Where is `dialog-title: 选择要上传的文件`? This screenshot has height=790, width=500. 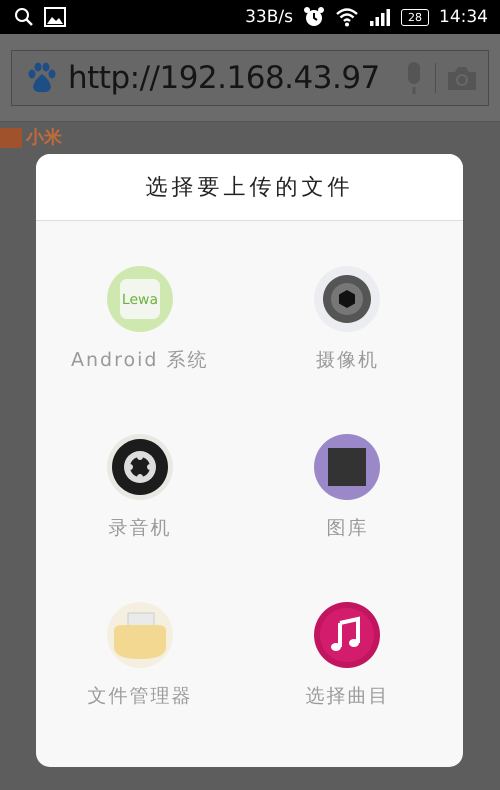 dialog-title: 选择要上传的文件 is located at coordinates (250, 188).